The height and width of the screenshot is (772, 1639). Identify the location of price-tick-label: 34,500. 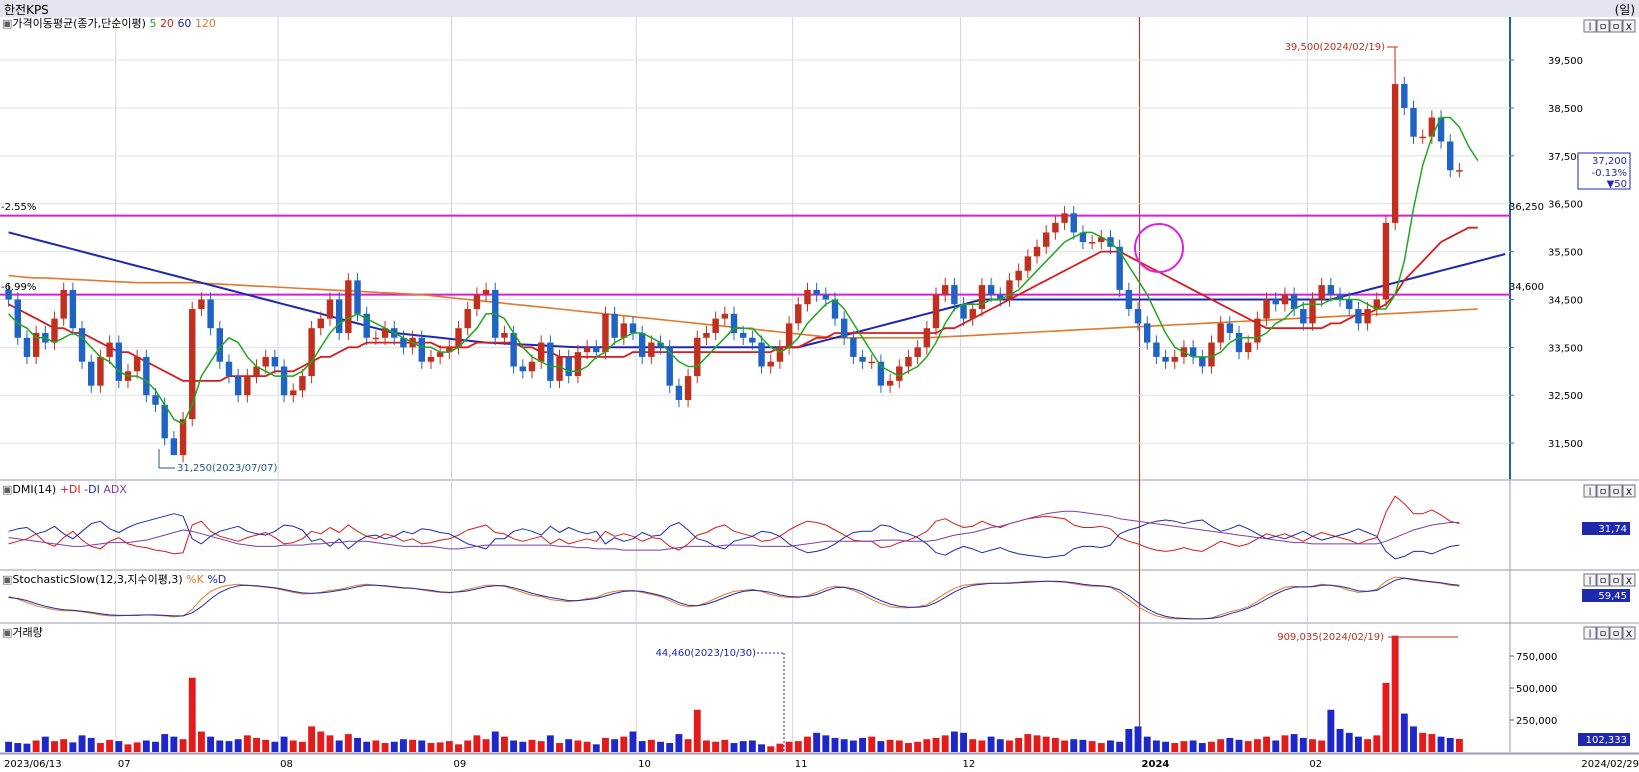
(1565, 300).